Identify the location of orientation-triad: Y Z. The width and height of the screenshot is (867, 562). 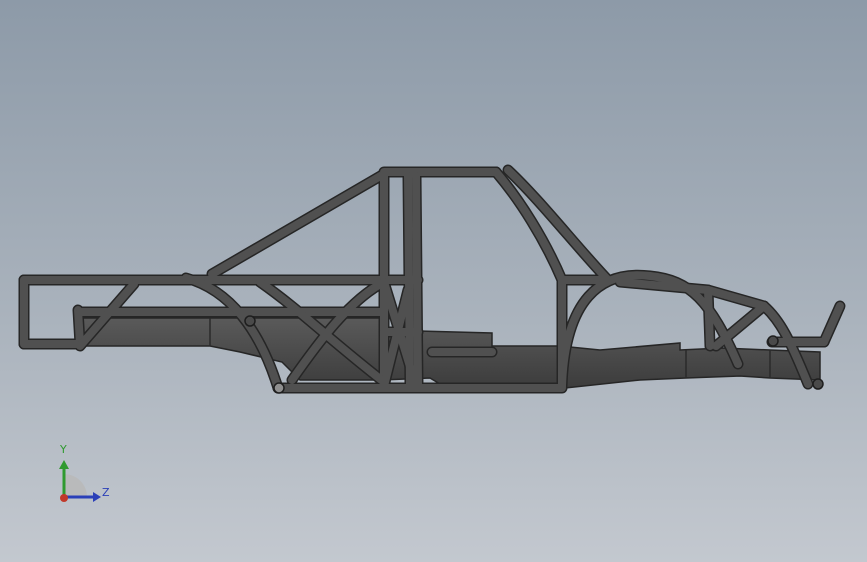
(80, 475).